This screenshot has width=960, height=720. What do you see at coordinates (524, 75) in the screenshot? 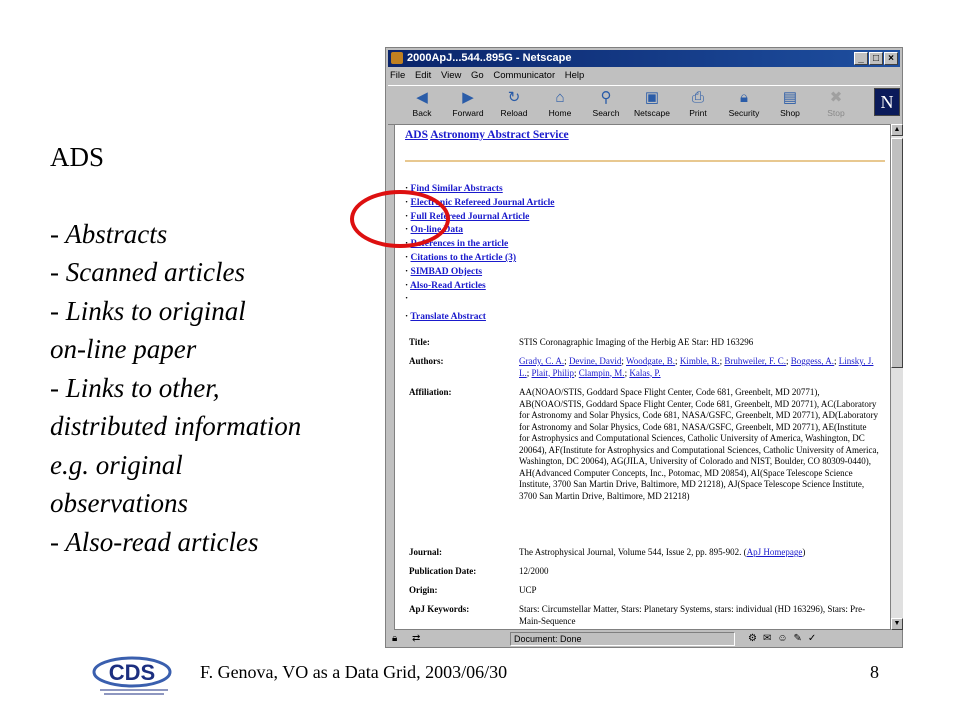
I see `menu-communicator: Communicator` at bounding box center [524, 75].